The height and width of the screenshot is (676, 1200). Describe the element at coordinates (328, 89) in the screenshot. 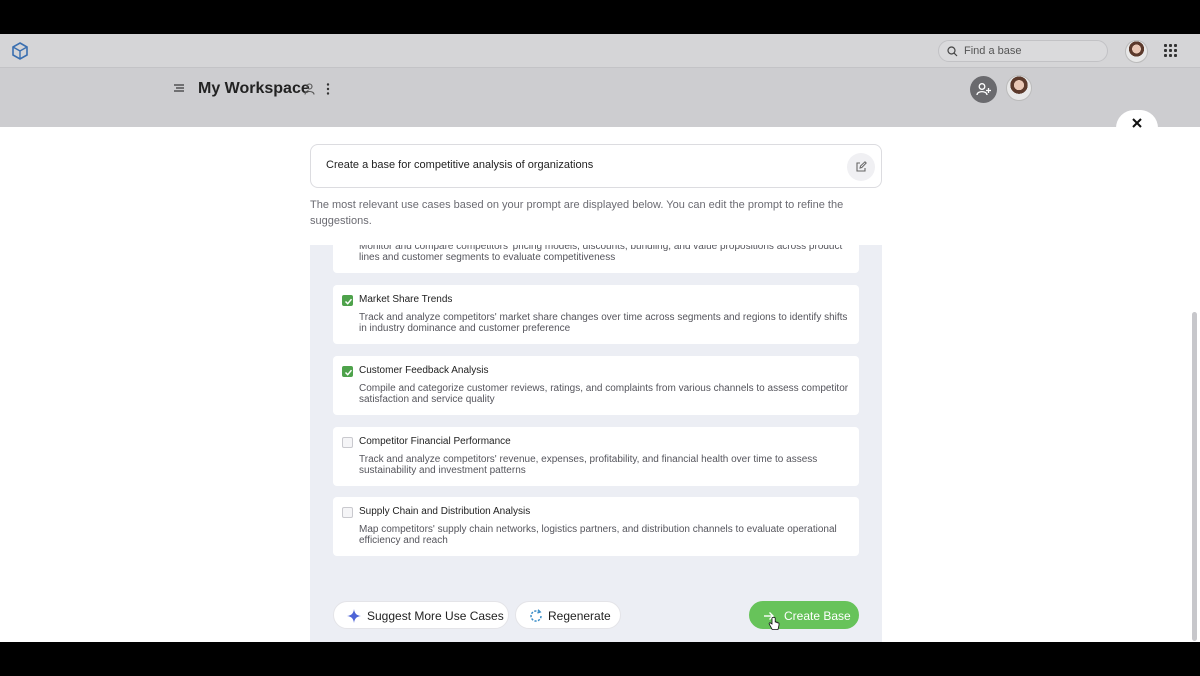

I see `more-options-icon` at that location.